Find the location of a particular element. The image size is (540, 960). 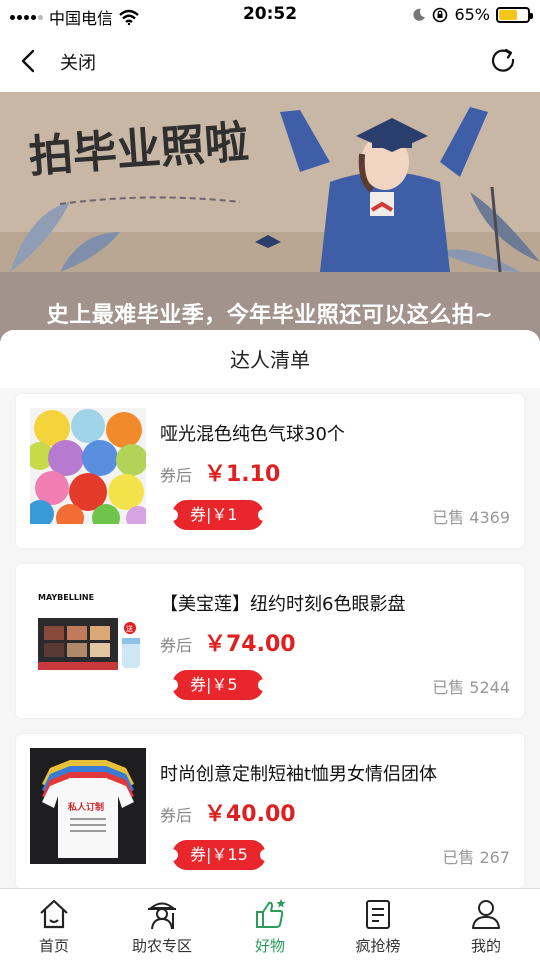

bottom-tab-bar: 首页 助农专区 好物 疯抢榜 我的 is located at coordinates (270, 924).